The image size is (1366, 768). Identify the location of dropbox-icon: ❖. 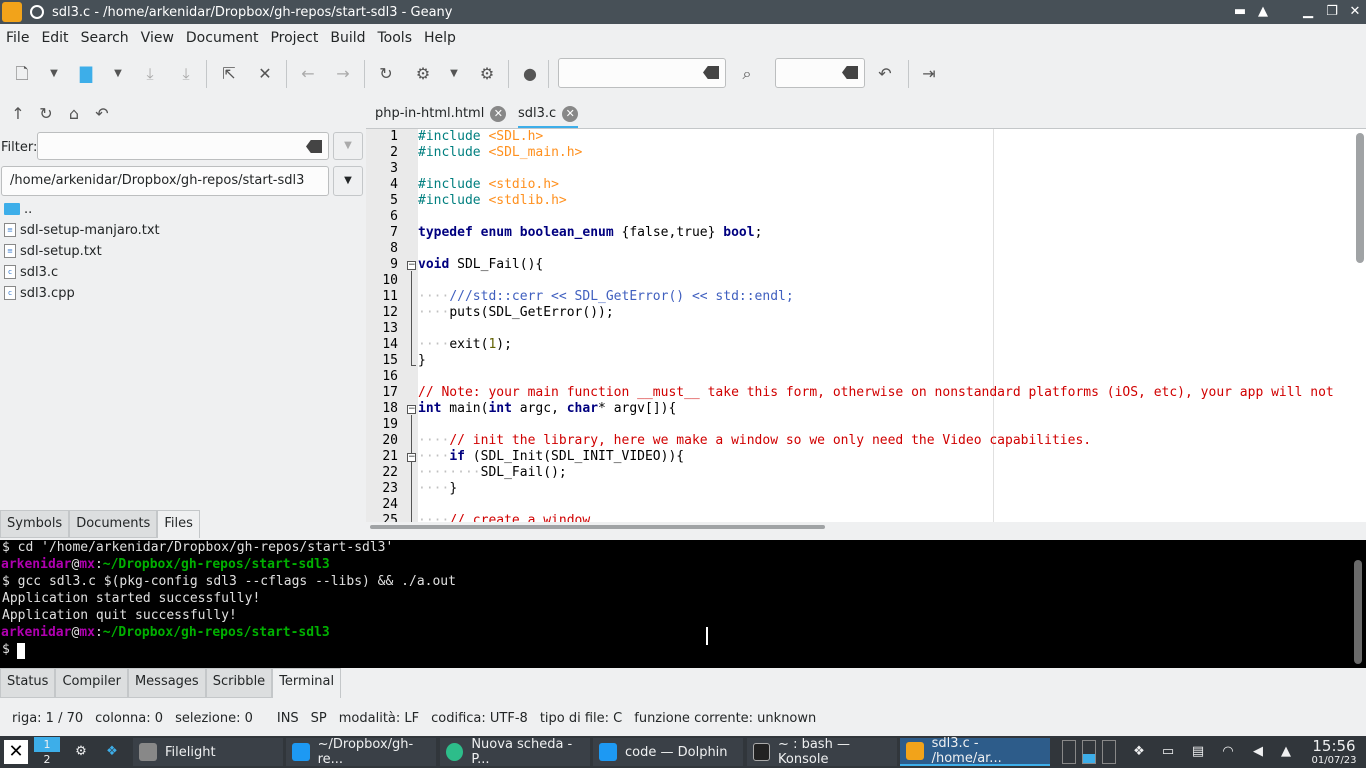
(112, 752).